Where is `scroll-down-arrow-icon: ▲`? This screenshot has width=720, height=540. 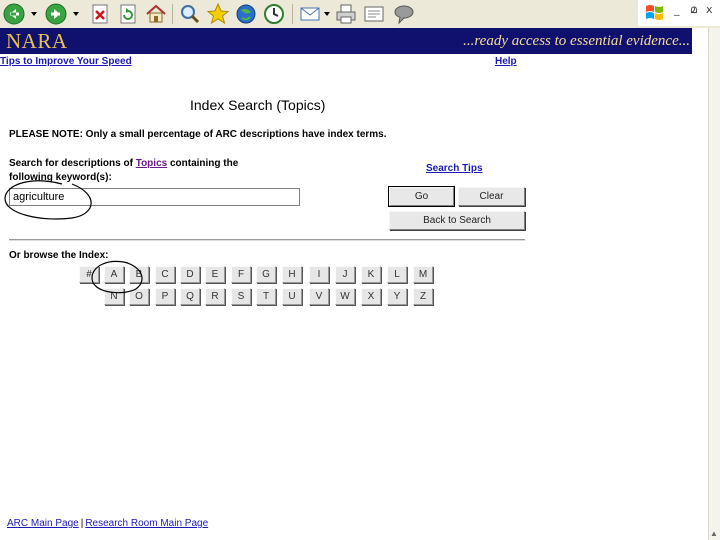
scroll-down-arrow-icon: ▲ is located at coordinates (714, 533).